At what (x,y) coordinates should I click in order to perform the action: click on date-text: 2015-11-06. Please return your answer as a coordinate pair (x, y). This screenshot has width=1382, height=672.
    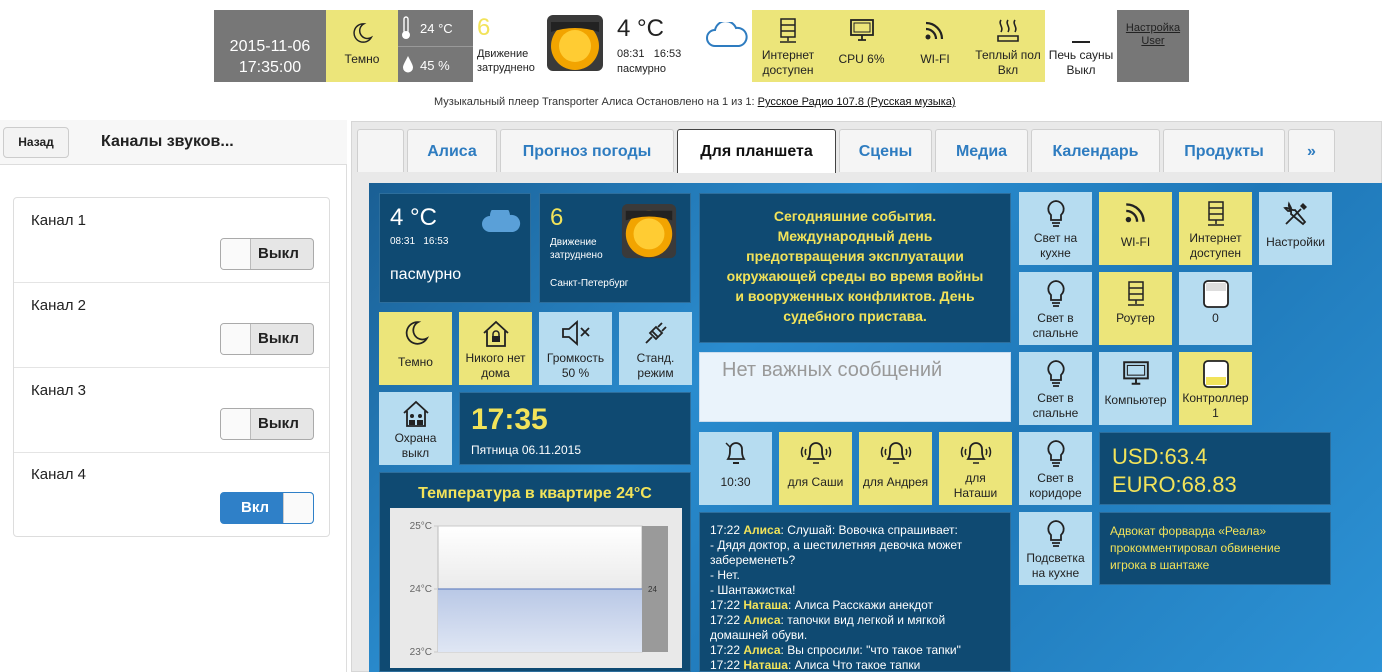
    Looking at the image, I should click on (270, 46).